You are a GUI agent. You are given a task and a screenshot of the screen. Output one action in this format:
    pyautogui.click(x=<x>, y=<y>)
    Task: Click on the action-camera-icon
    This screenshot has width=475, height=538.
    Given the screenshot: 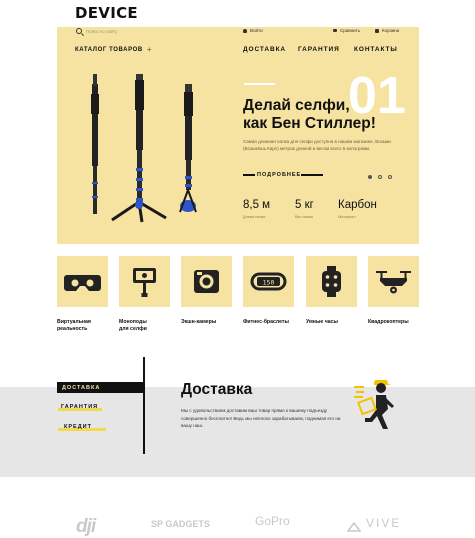 What is the action you would take?
    pyautogui.click(x=206, y=281)
    